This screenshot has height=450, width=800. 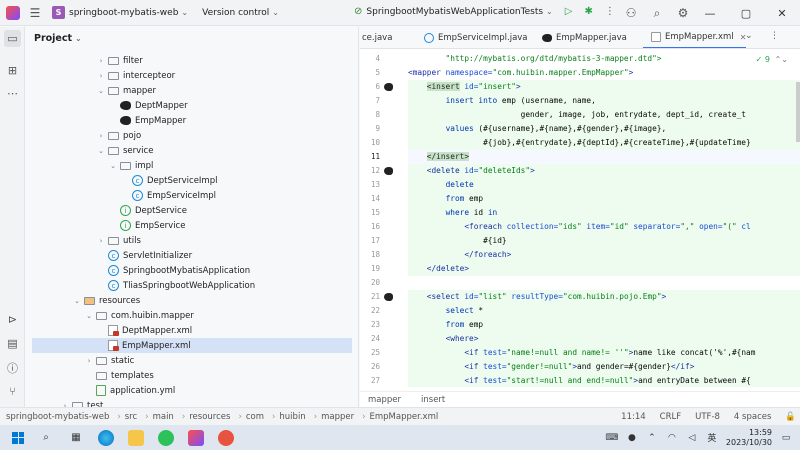 I want to click on project-panel-header: Project ⌄, so click(x=192, y=38).